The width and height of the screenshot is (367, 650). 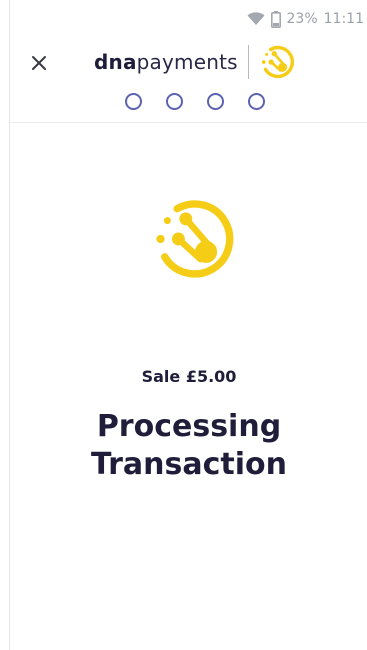 What do you see at coordinates (115, 62) in the screenshot?
I see `brand-wordmark-bold: dna` at bounding box center [115, 62].